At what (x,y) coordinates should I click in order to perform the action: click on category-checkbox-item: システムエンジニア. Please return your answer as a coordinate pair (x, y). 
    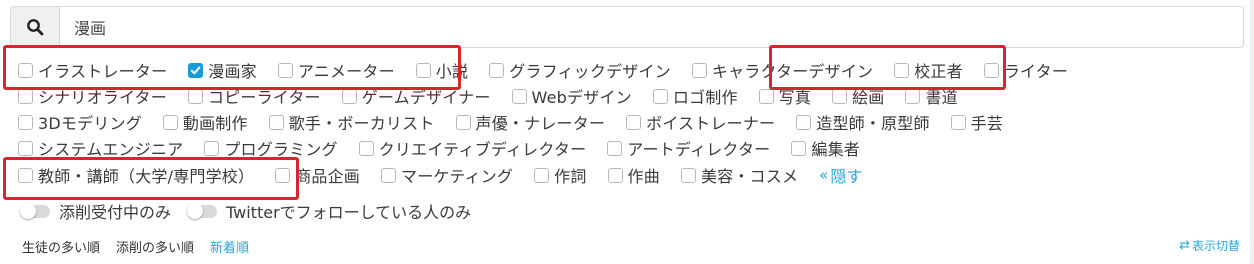
    Looking at the image, I should click on (100, 148).